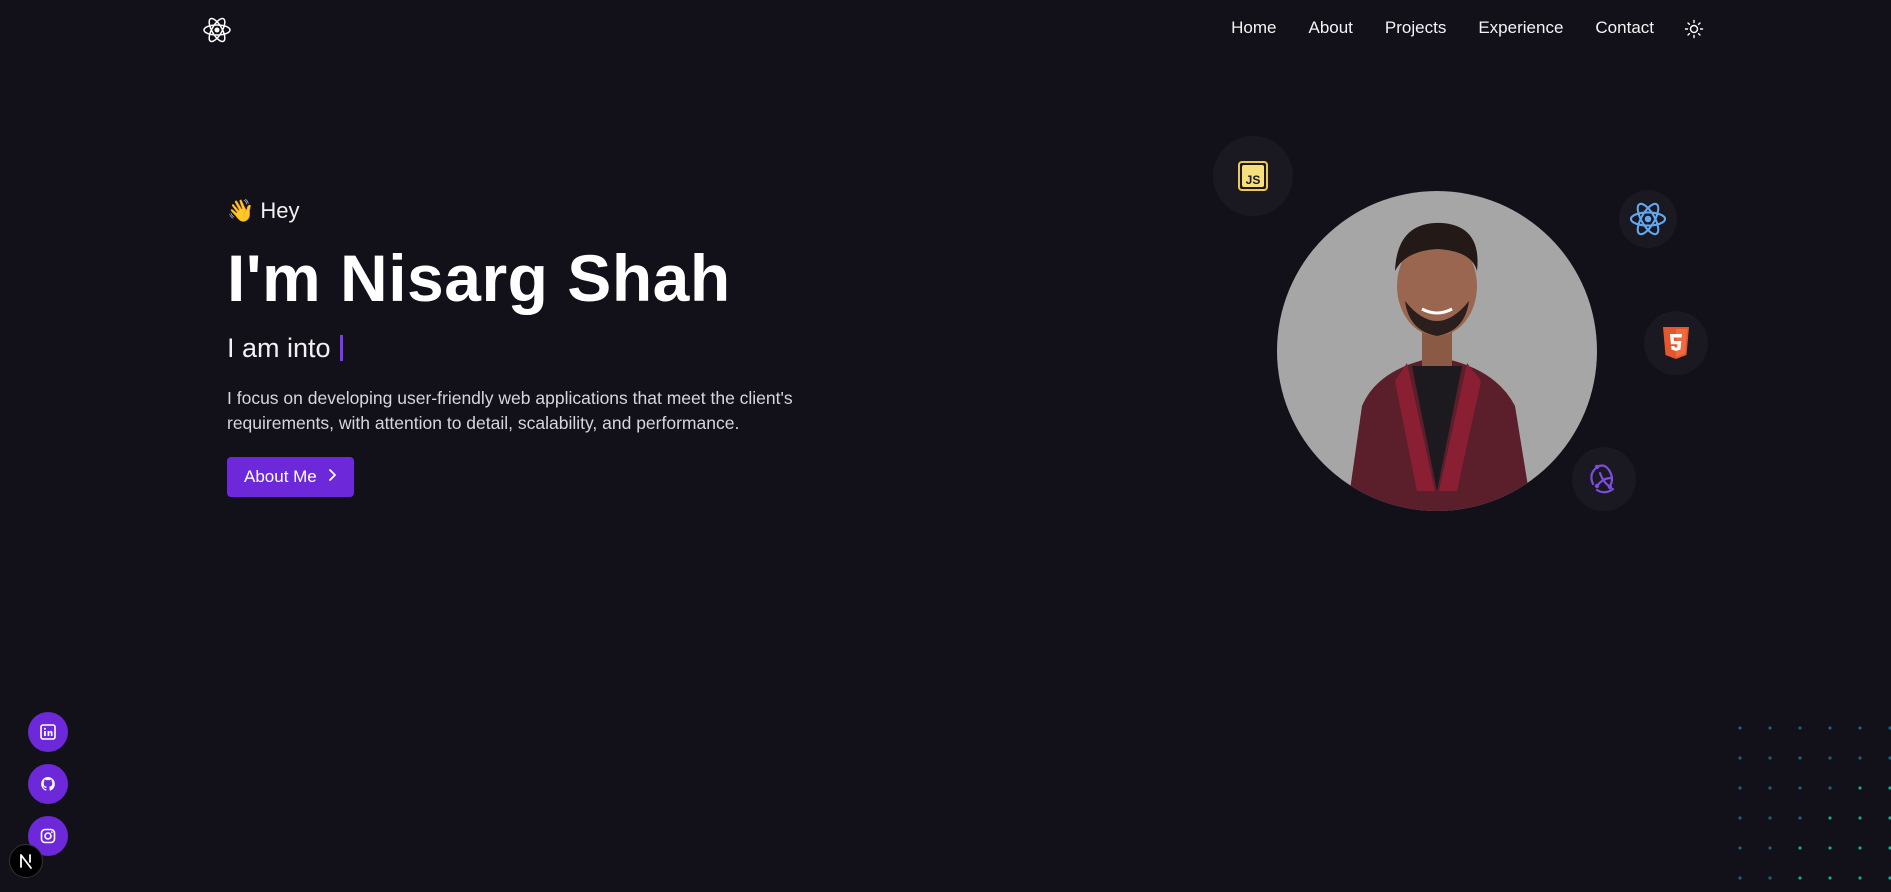 This screenshot has height=892, width=1891. What do you see at coordinates (479, 278) in the screenshot?
I see `hero-name: I'm Nisarg Shah` at bounding box center [479, 278].